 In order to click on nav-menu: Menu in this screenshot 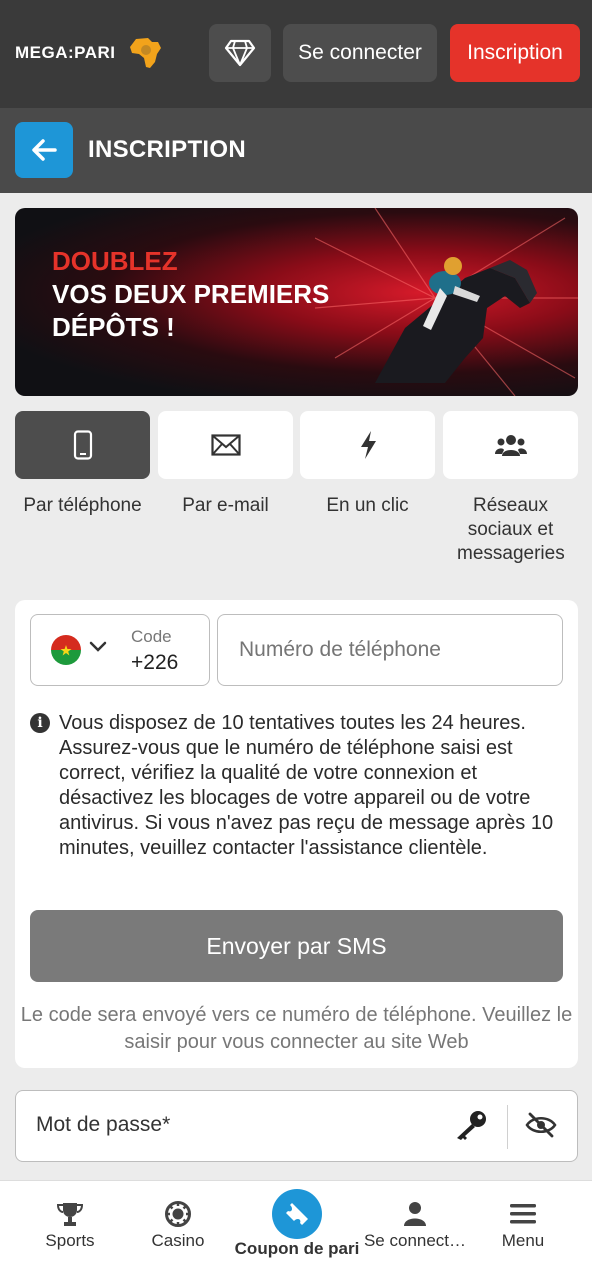, I will do `click(523, 1230)`.